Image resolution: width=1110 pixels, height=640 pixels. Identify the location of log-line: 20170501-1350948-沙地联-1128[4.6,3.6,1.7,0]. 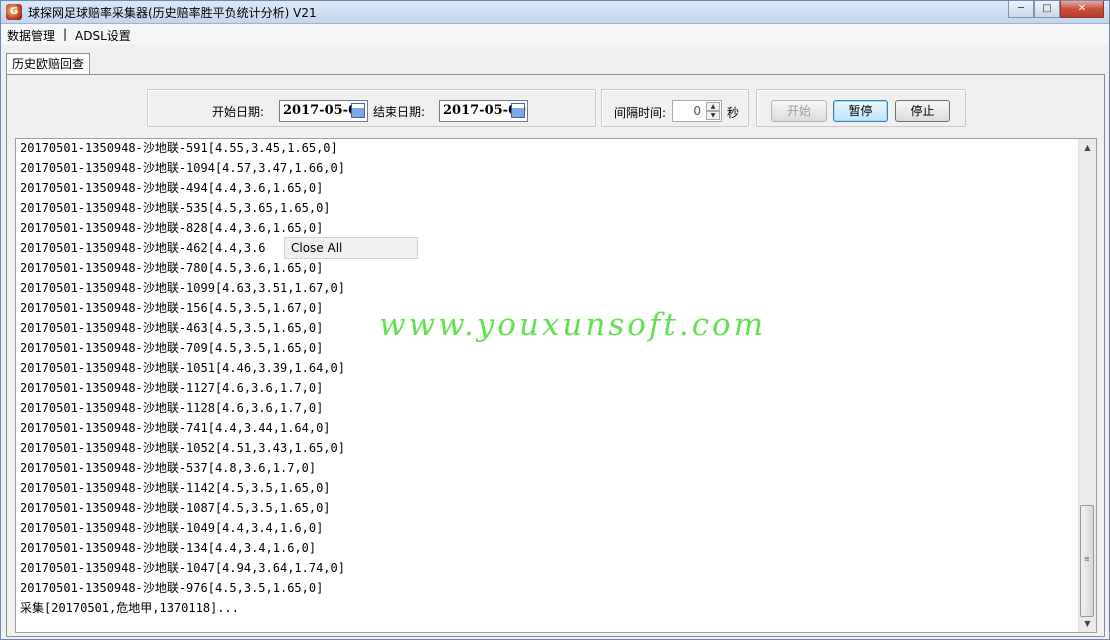
(172, 408).